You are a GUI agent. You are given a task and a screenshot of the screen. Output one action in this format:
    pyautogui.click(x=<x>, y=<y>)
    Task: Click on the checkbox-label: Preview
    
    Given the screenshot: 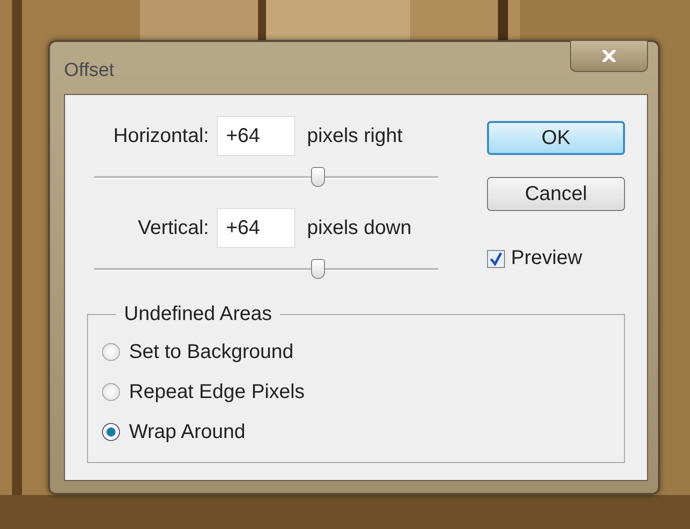 What is the action you would take?
    pyautogui.click(x=546, y=258)
    